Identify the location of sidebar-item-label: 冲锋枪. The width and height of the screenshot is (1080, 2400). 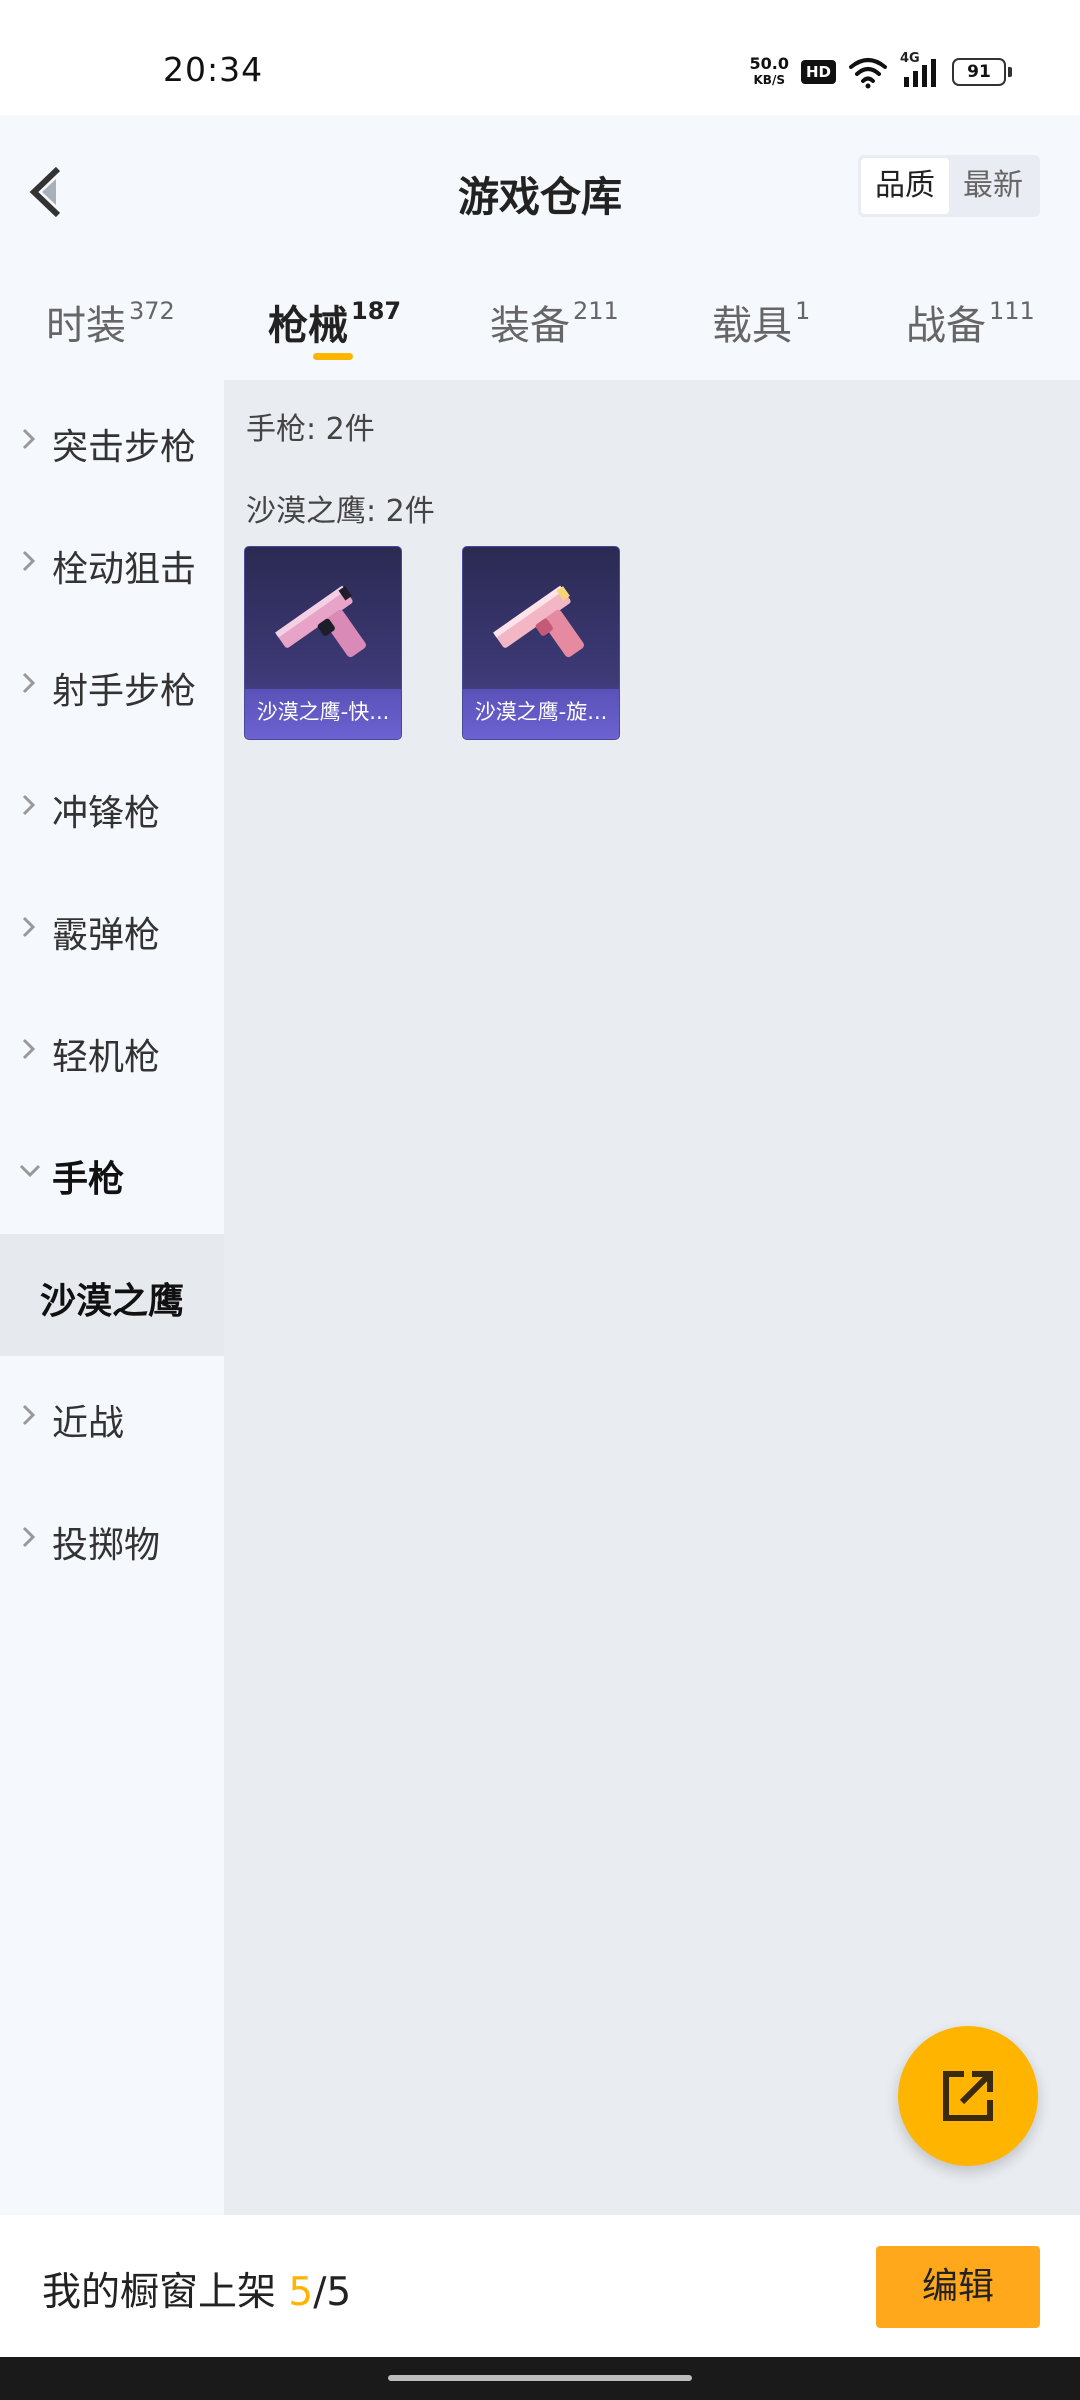
(106, 813).